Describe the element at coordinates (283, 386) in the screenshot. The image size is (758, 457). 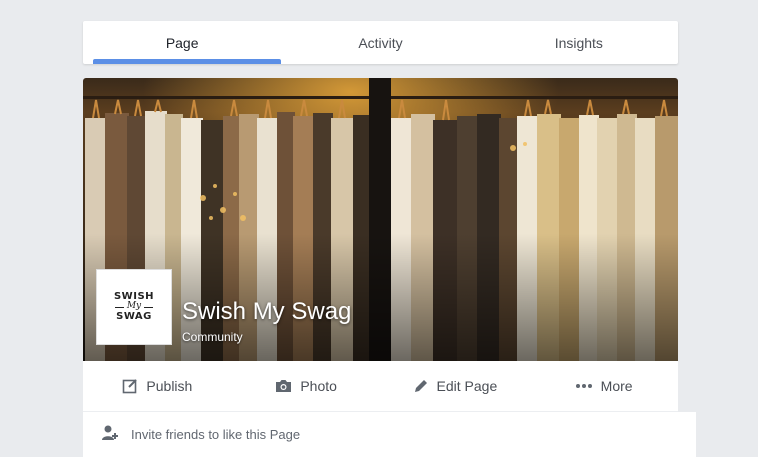
I see `camera-icon` at that location.